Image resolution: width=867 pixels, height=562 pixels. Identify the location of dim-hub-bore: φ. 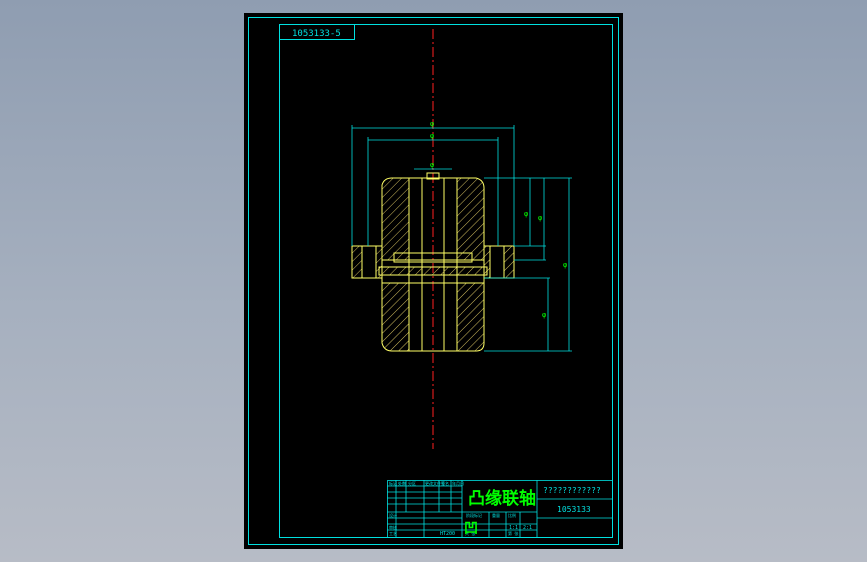
(432, 165).